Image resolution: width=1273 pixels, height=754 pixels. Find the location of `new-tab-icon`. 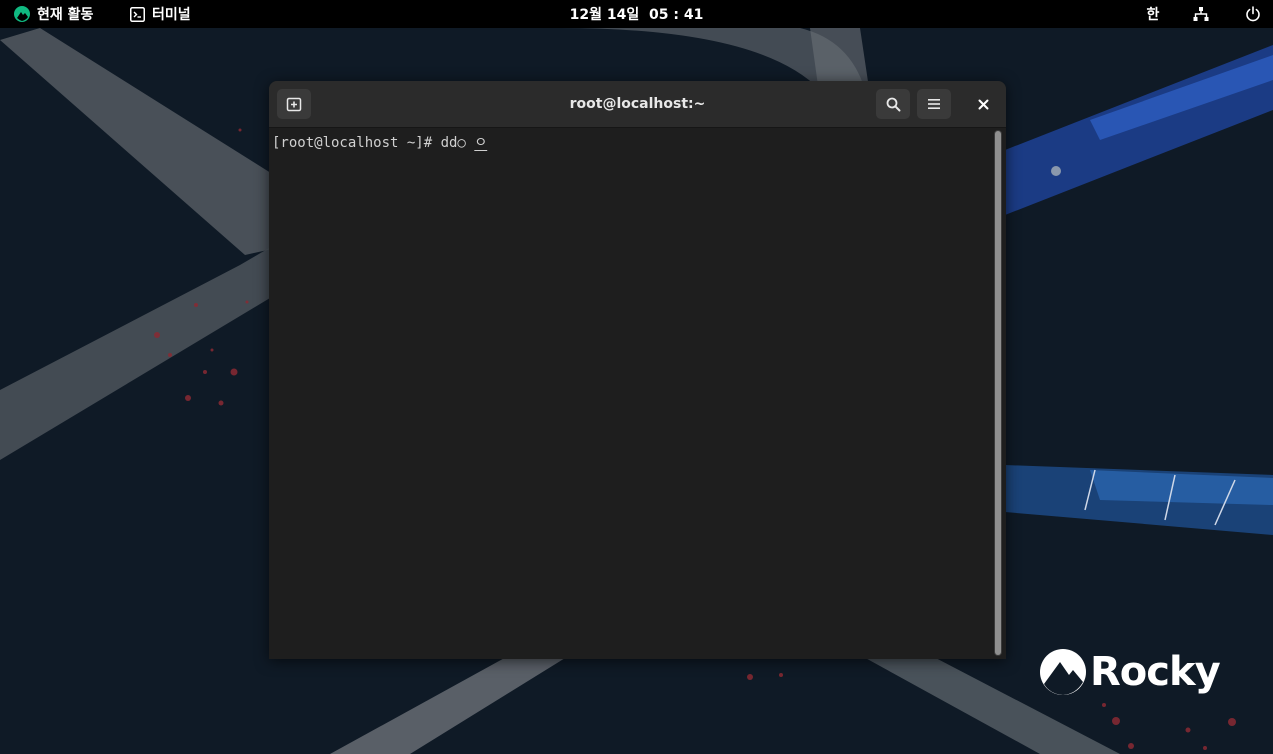

new-tab-icon is located at coordinates (294, 104).